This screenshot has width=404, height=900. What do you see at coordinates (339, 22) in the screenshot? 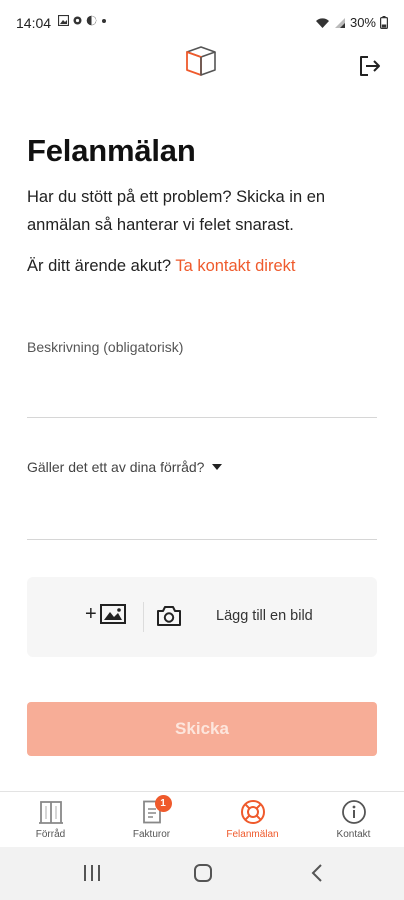
I see `signal-icon` at bounding box center [339, 22].